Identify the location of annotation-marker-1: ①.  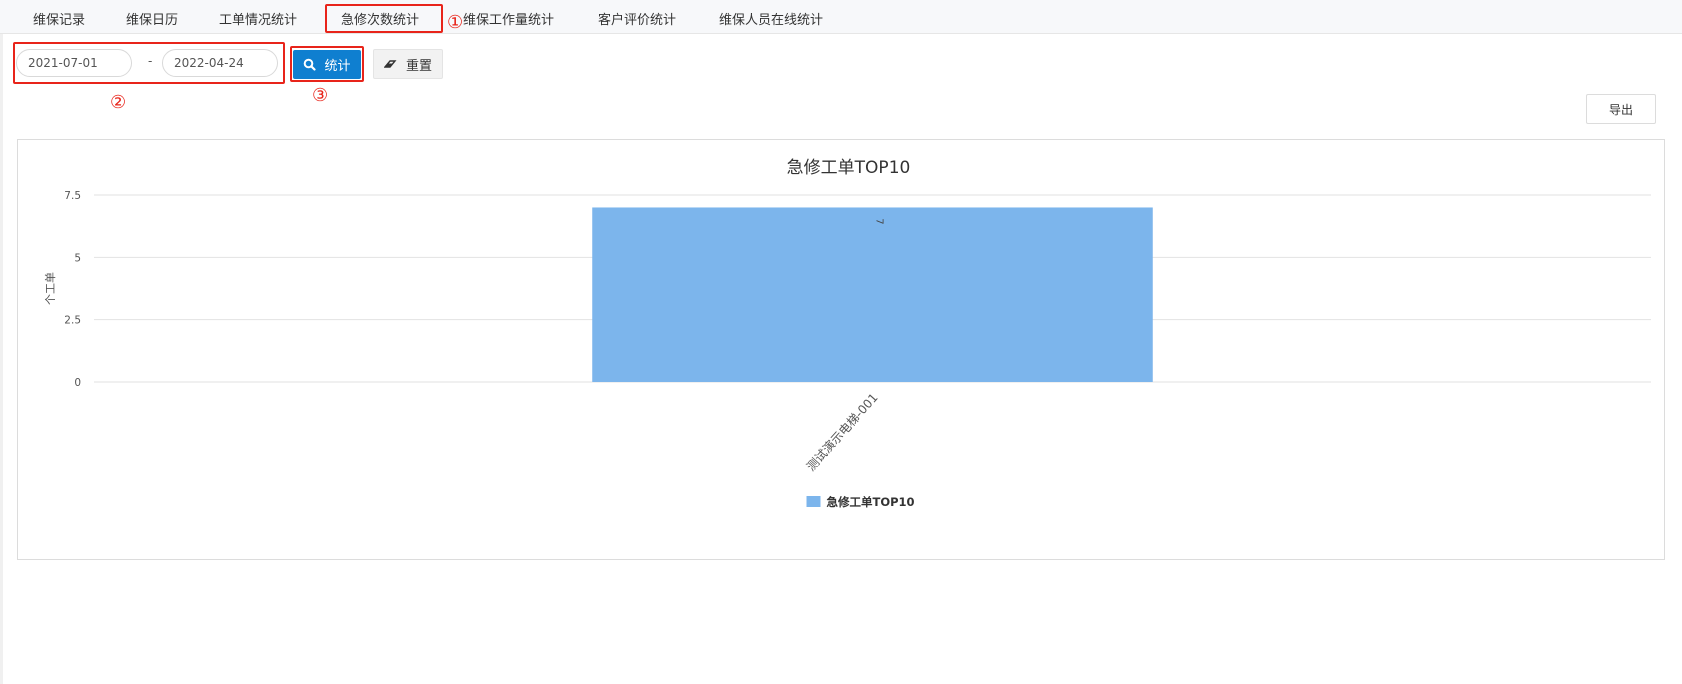
(455, 22).